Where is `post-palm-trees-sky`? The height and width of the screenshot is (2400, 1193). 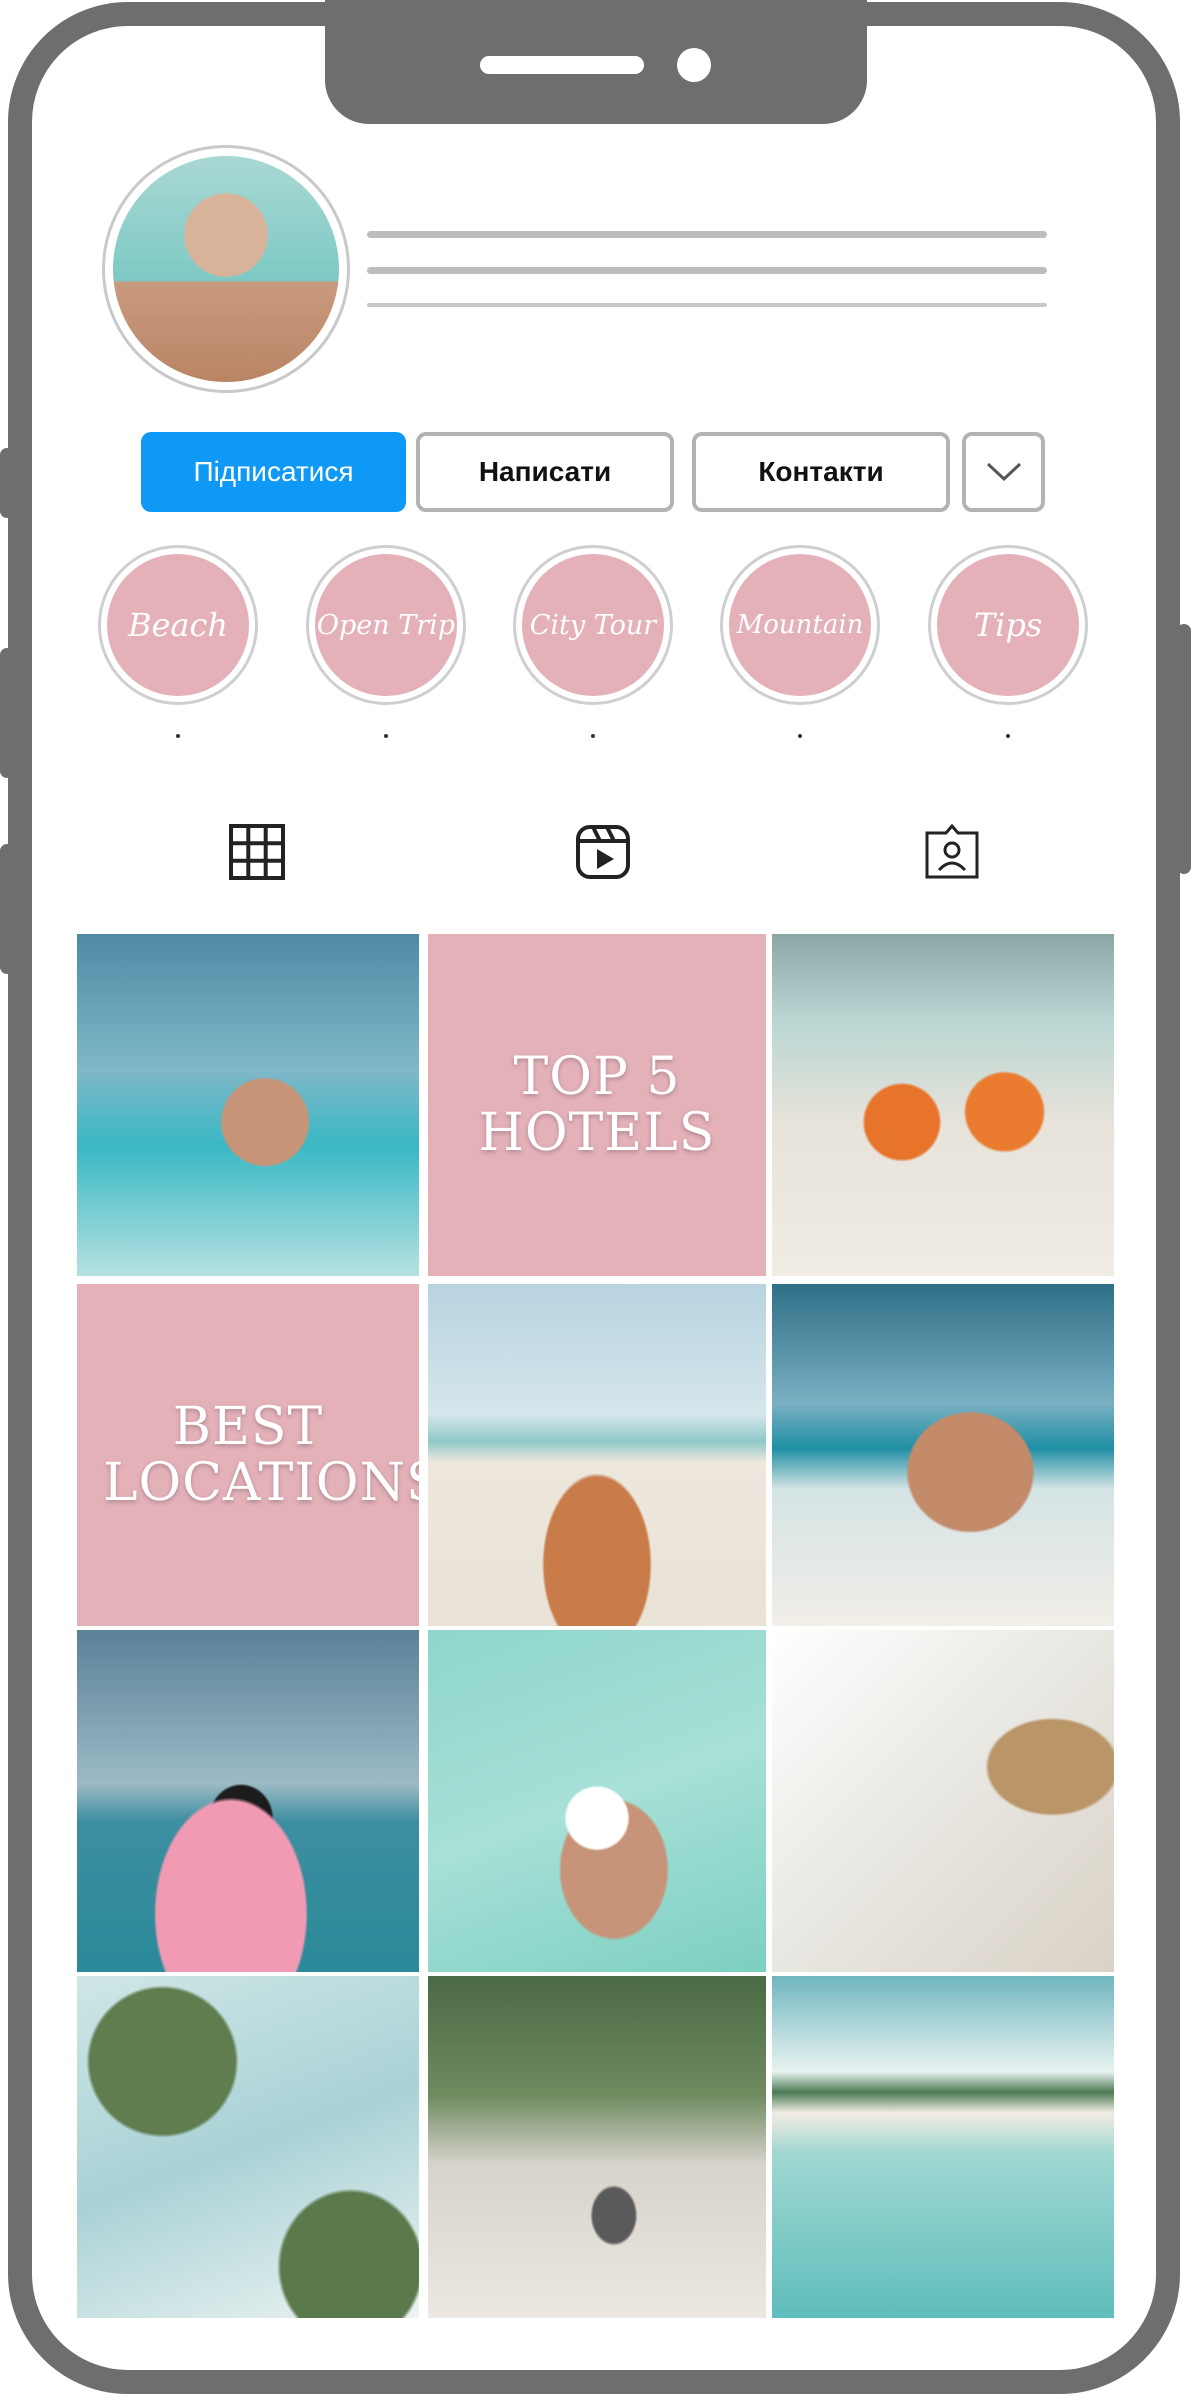
post-palm-trees-sky is located at coordinates (248, 2147).